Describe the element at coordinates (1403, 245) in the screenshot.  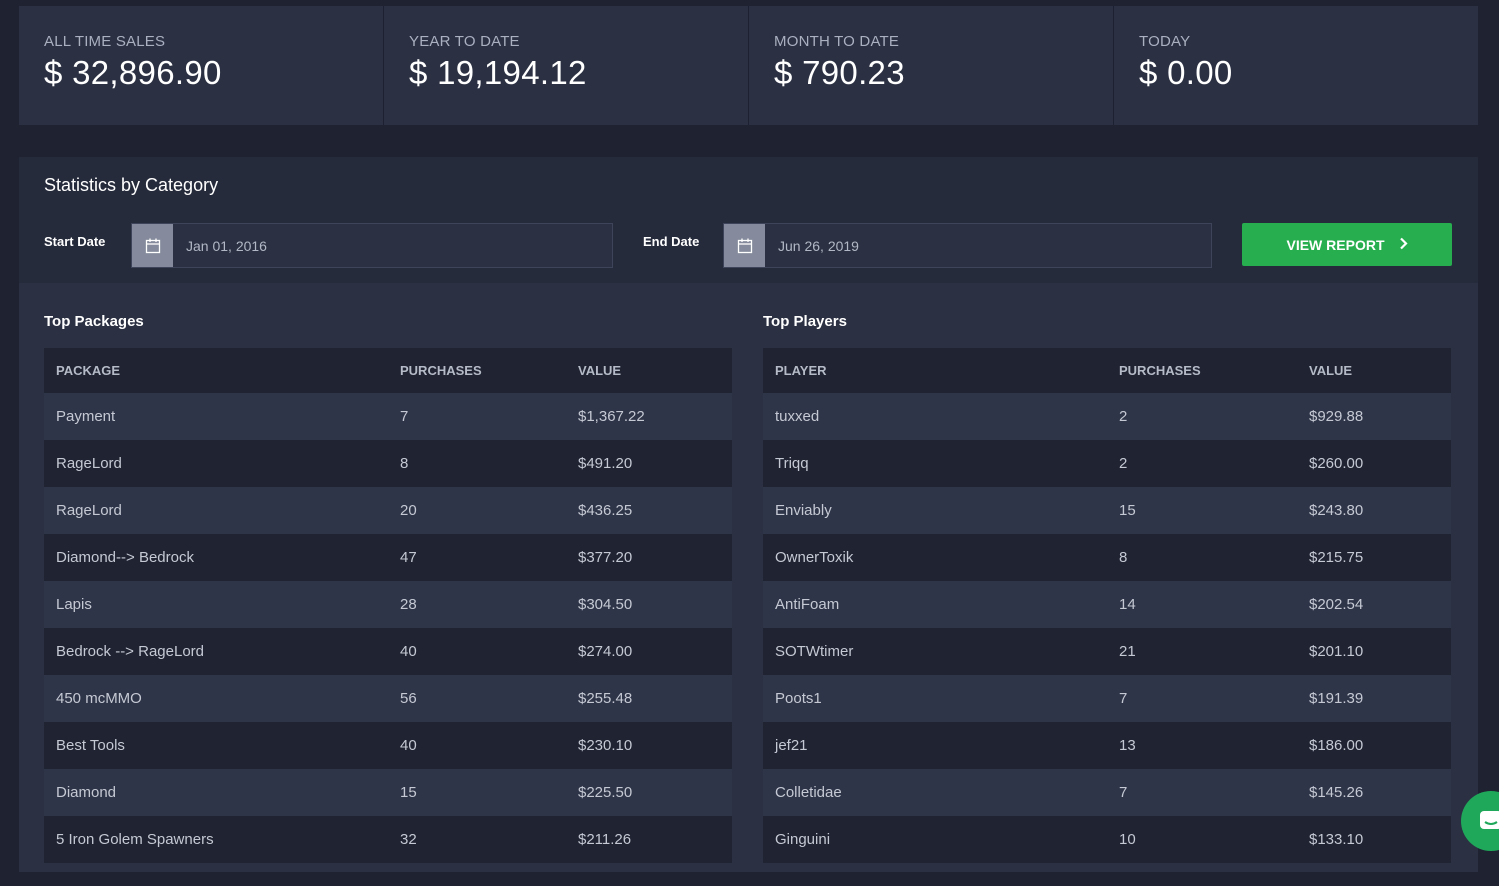
I see `chevron-right-icon` at that location.